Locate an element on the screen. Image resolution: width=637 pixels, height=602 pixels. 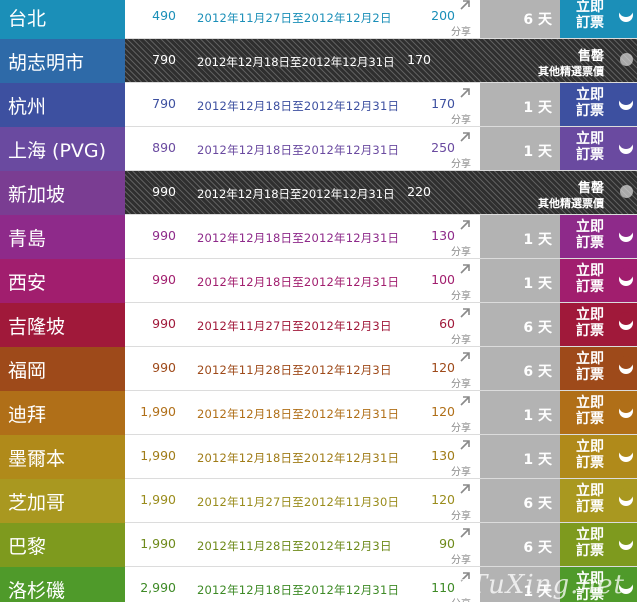
fare-row: 新加坡 990 2012年12月18日至2012年12月31日 220 售罄 其他精選票價 is located at coordinates (318, 193).